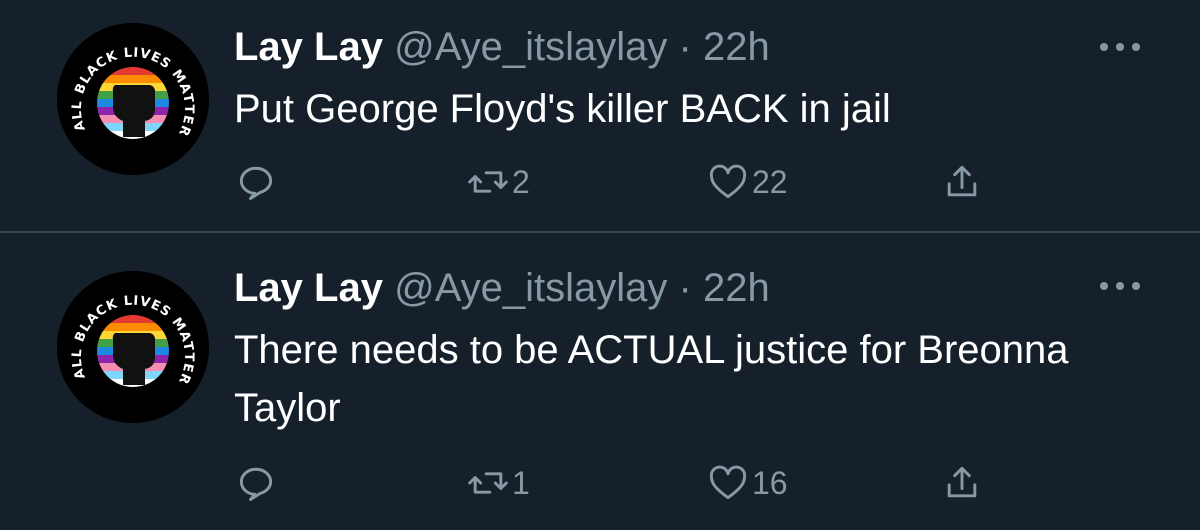  What do you see at coordinates (614, 182) in the screenshot?
I see `tweet-actions: 2 22` at bounding box center [614, 182].